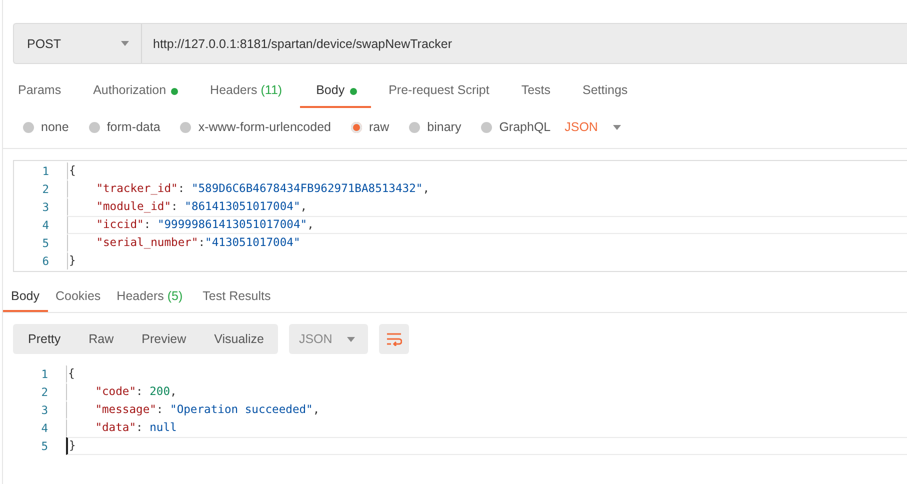 The width and height of the screenshot is (907, 484). Describe the element at coordinates (149, 298) in the screenshot. I see `tab: Headers (5)` at that location.